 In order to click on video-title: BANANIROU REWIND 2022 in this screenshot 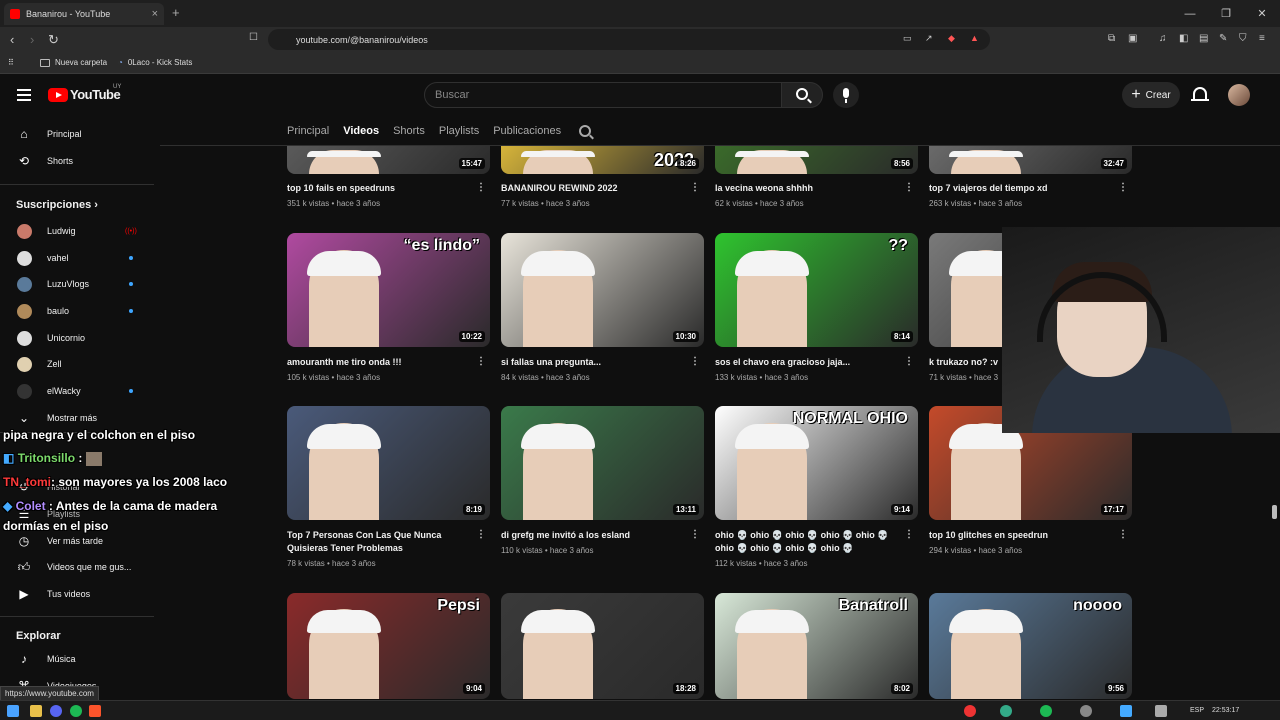, I will do `click(593, 188)`.